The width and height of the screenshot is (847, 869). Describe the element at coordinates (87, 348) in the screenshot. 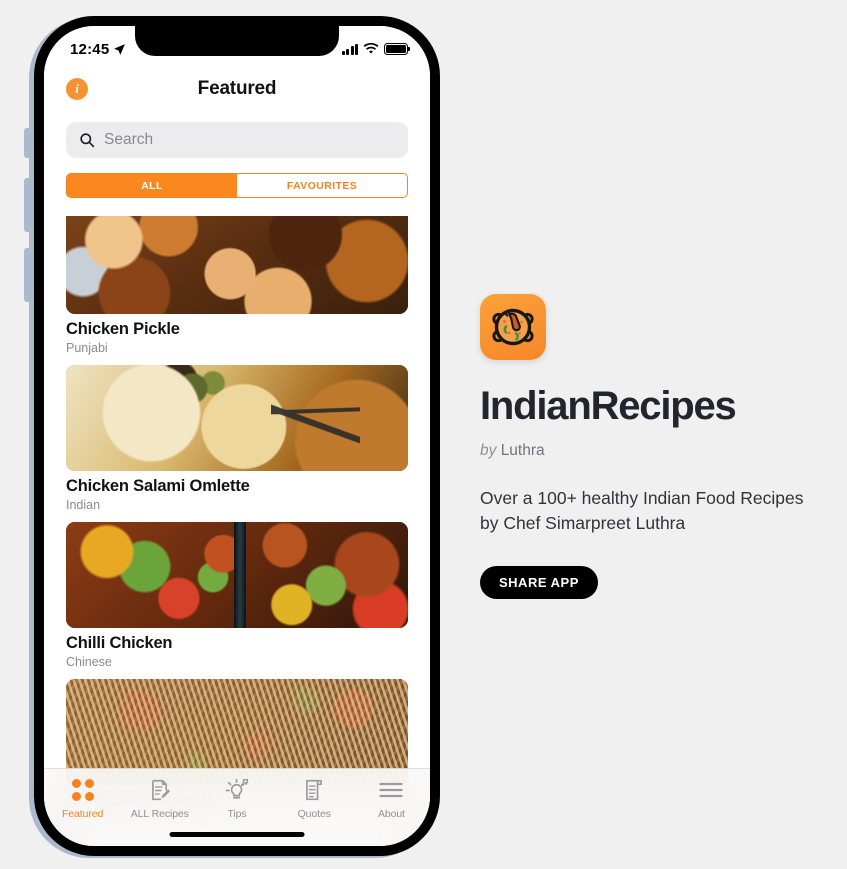

I see `recipe-cuisine: Punjabi` at that location.